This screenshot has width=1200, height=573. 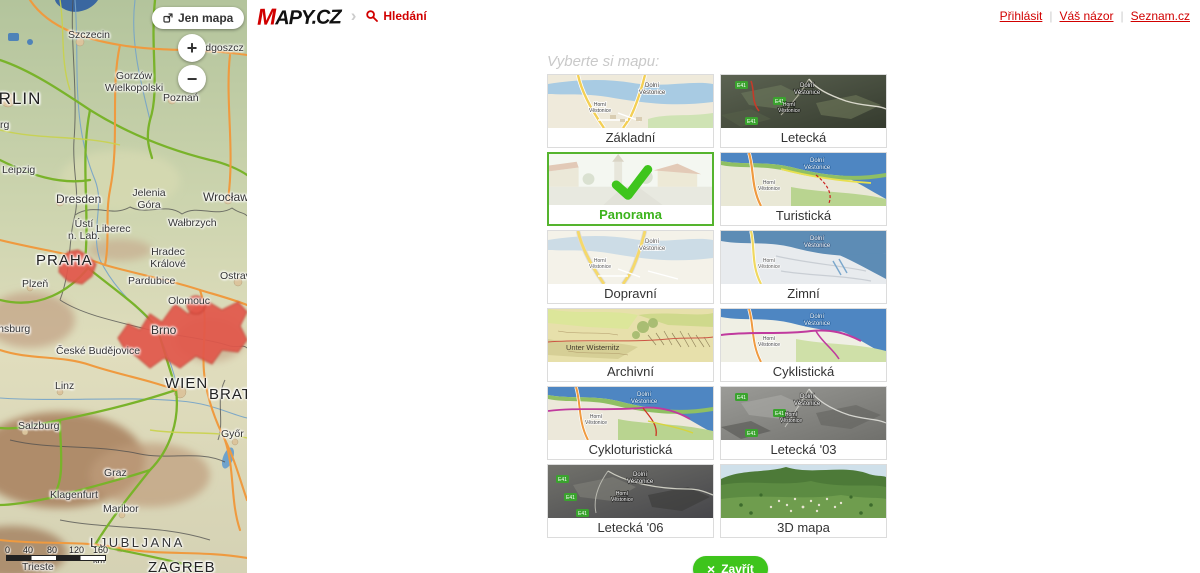 I want to click on map-city-label: ZAGREB, so click(x=182, y=566).